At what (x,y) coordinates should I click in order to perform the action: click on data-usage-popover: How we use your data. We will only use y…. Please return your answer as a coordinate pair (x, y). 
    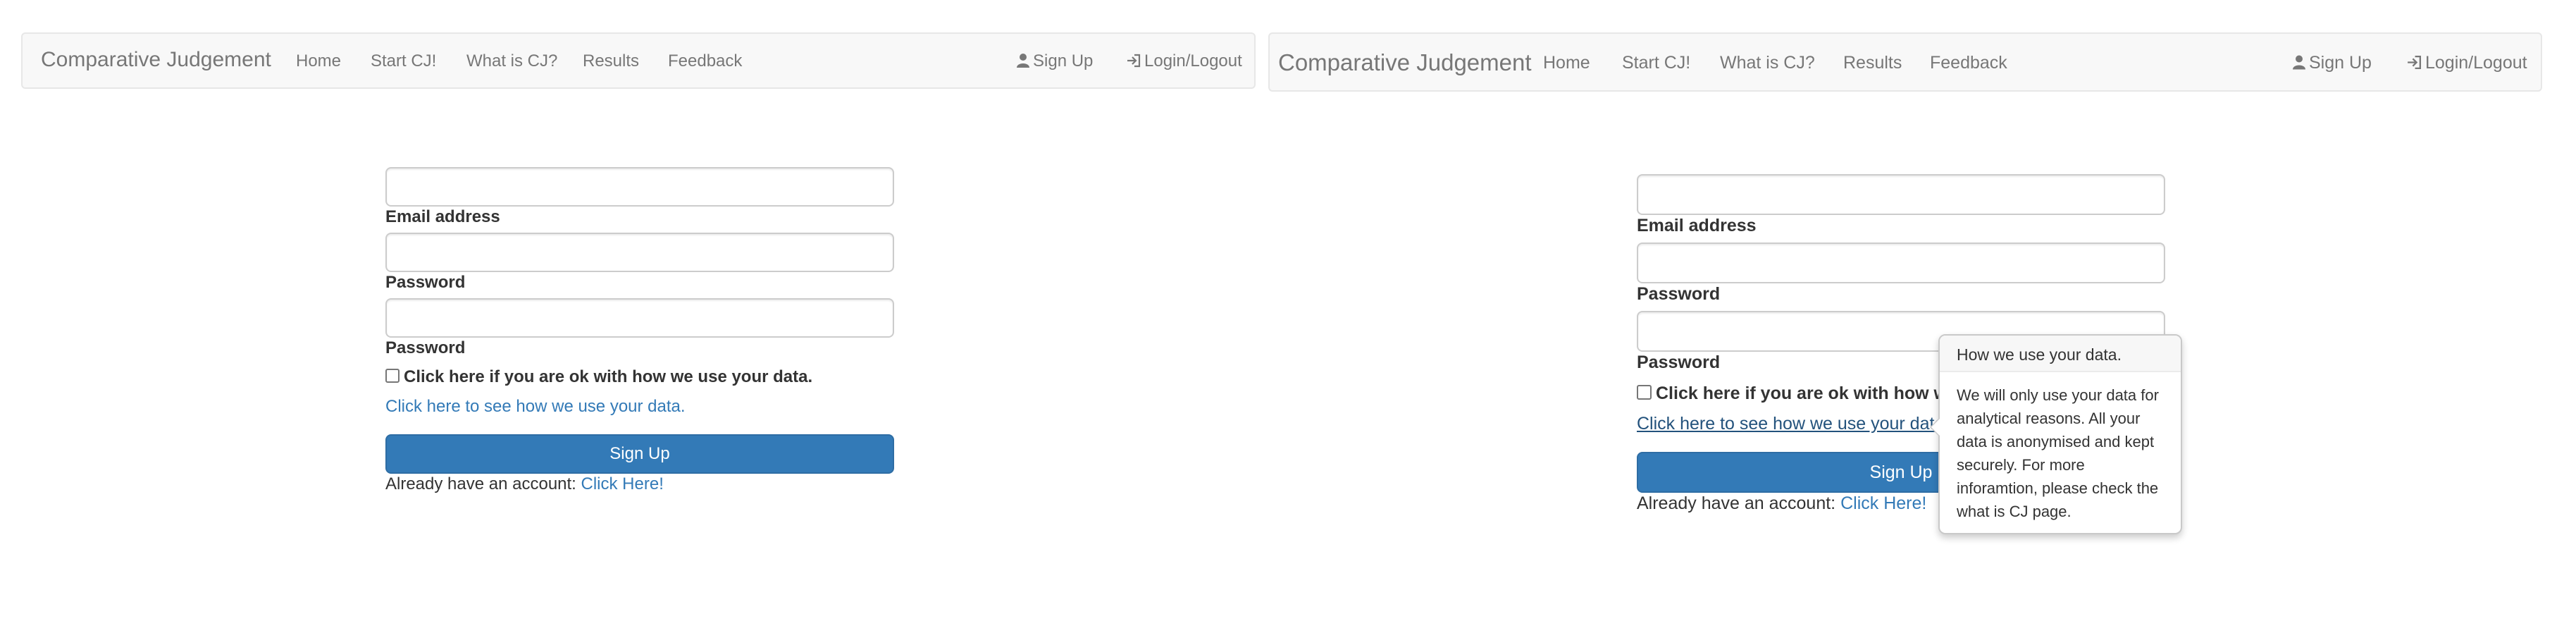
    Looking at the image, I should click on (2056, 434).